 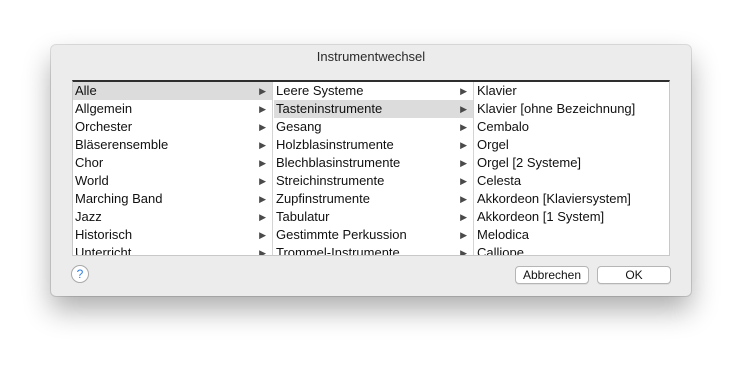 What do you see at coordinates (299, 126) in the screenshot?
I see `family-item-label: Gesang` at bounding box center [299, 126].